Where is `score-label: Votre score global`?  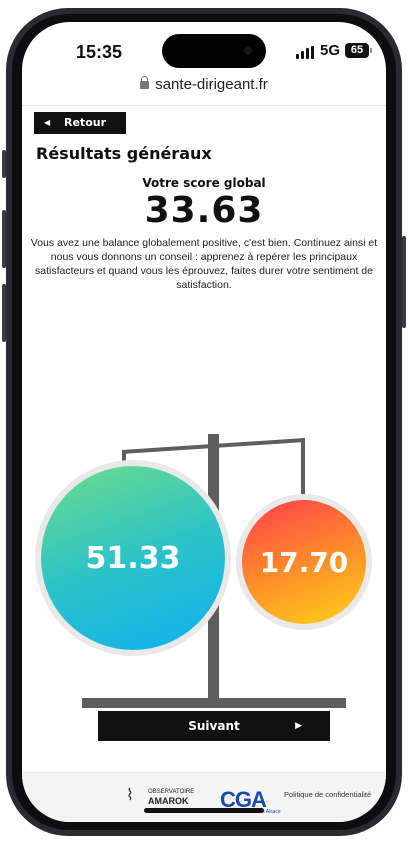 score-label: Votre score global is located at coordinates (204, 183).